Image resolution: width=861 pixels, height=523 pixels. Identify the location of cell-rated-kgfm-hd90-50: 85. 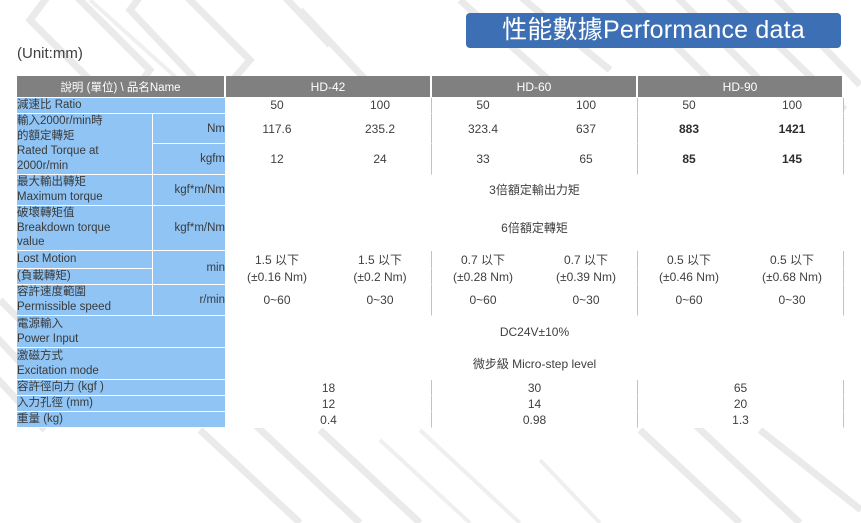
(689, 159).